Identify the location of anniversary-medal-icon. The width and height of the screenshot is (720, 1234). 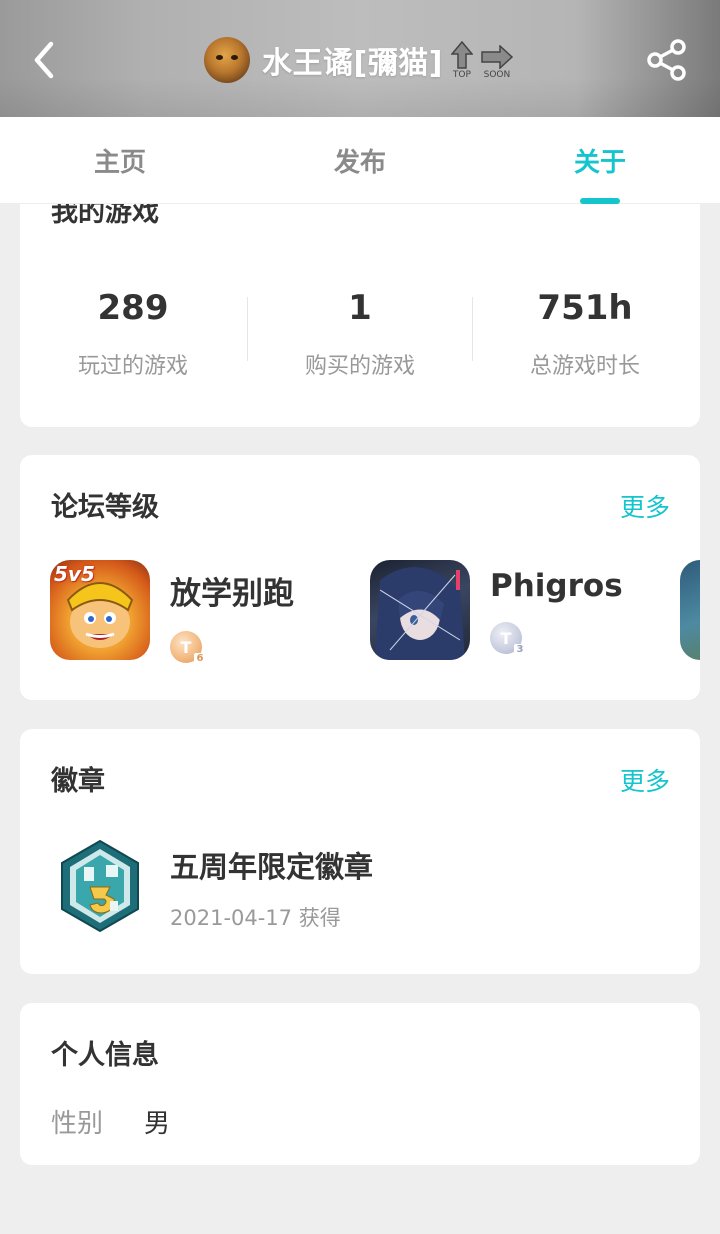
(100, 886).